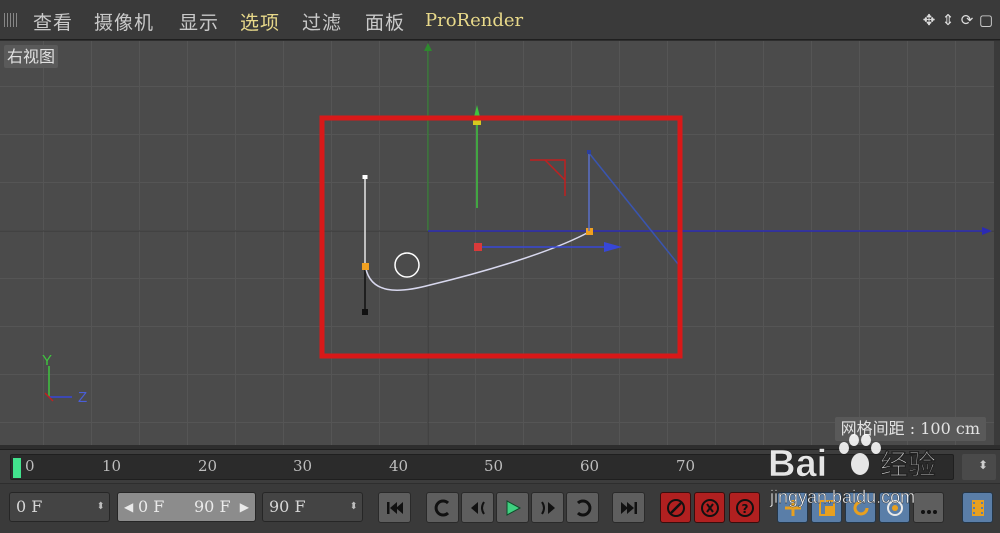 The image size is (1000, 533). I want to click on next-frame-icon, so click(547, 507).